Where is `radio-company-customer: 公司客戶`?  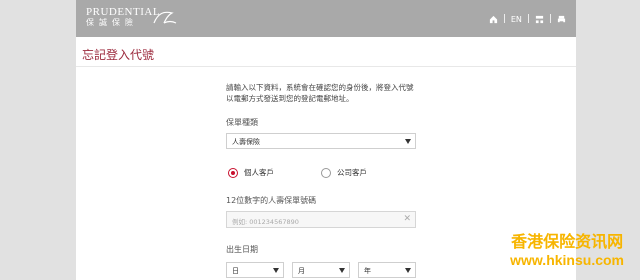
radio-company-customer: 公司客戶 is located at coordinates (344, 172).